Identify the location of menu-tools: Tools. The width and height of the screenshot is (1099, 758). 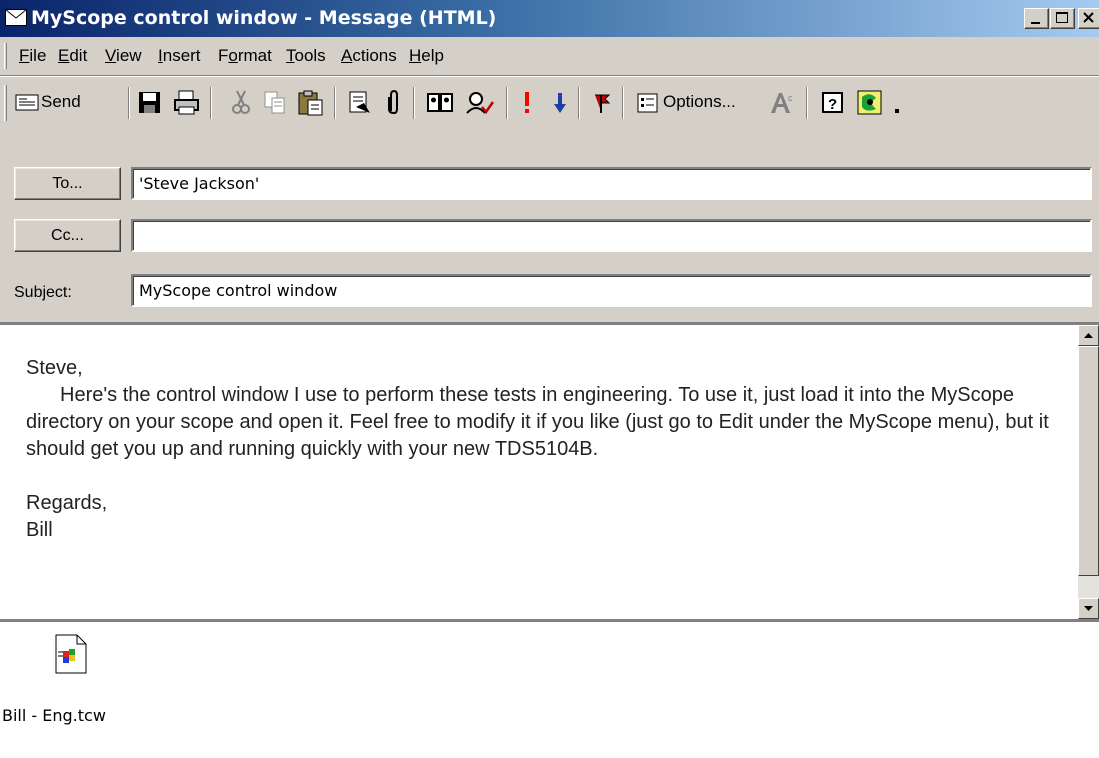
(306, 56).